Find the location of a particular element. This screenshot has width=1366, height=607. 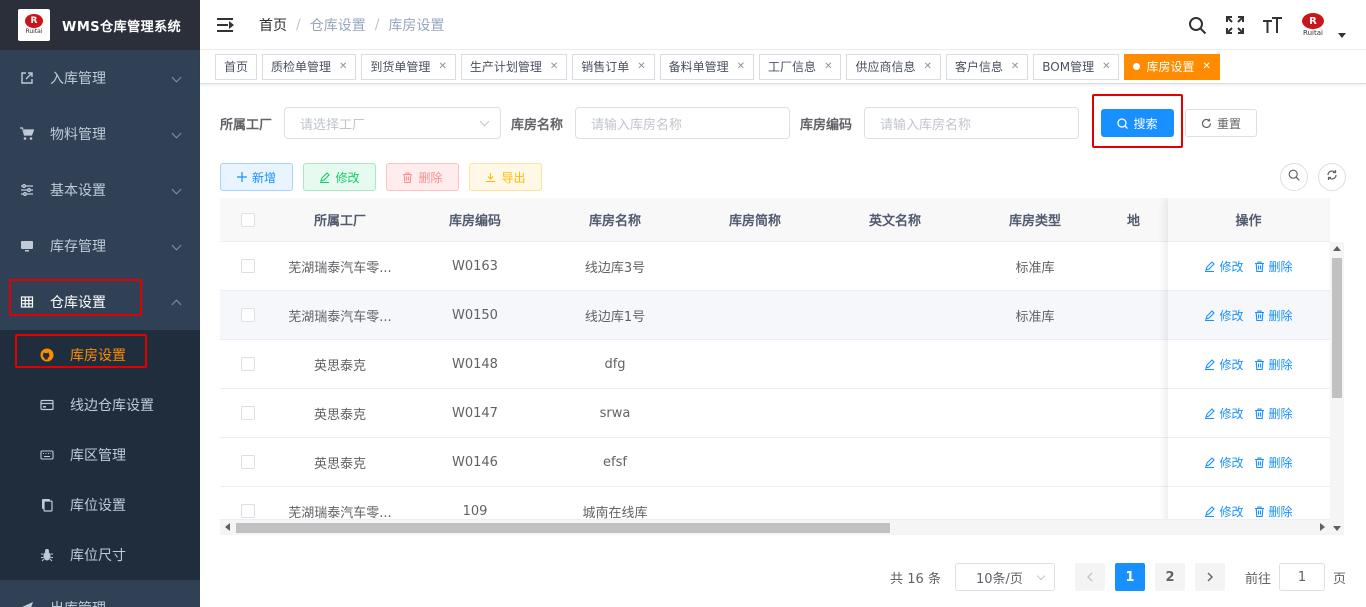

breadcrumb-item: 首页 is located at coordinates (273, 25).